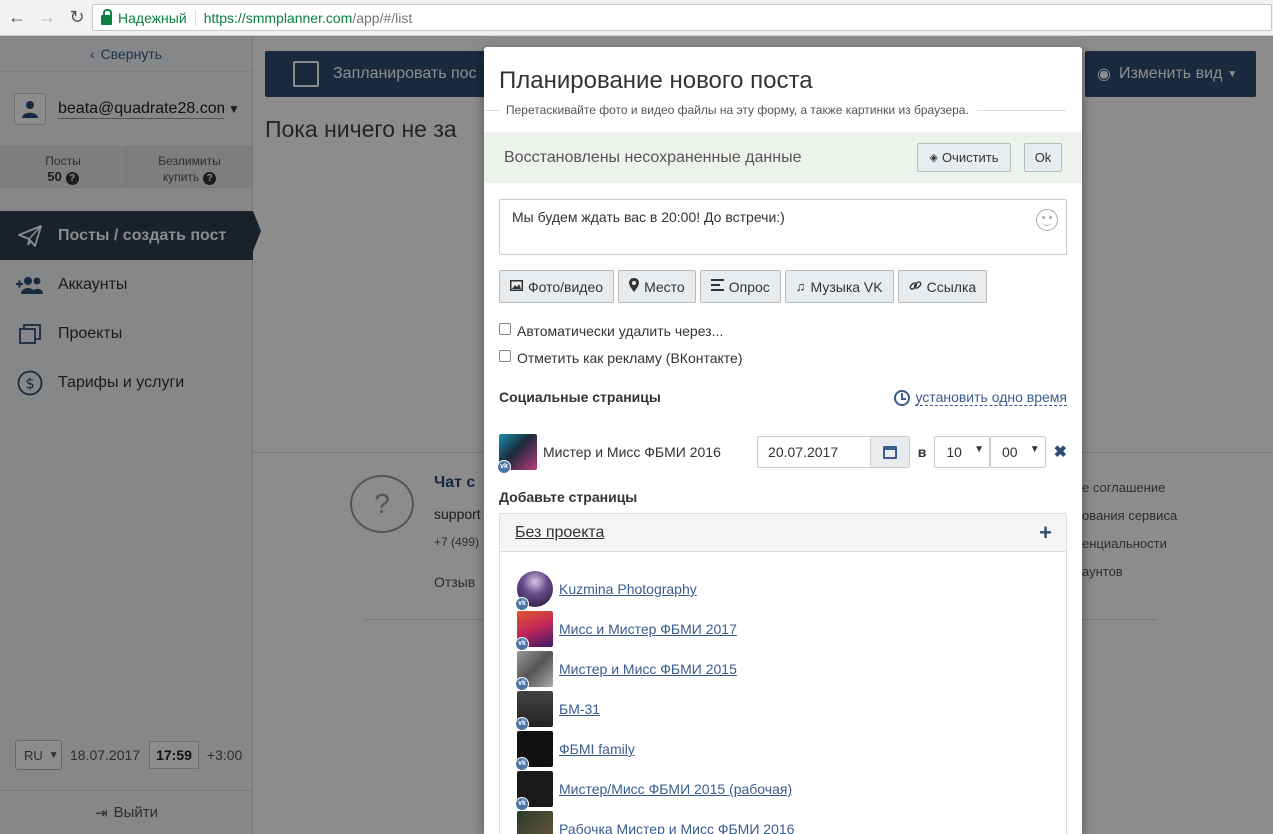 The image size is (1273, 834). Describe the element at coordinates (632, 452) in the screenshot. I see `selected-page-name: Мистер и Мисс ФБМИ 2016` at that location.